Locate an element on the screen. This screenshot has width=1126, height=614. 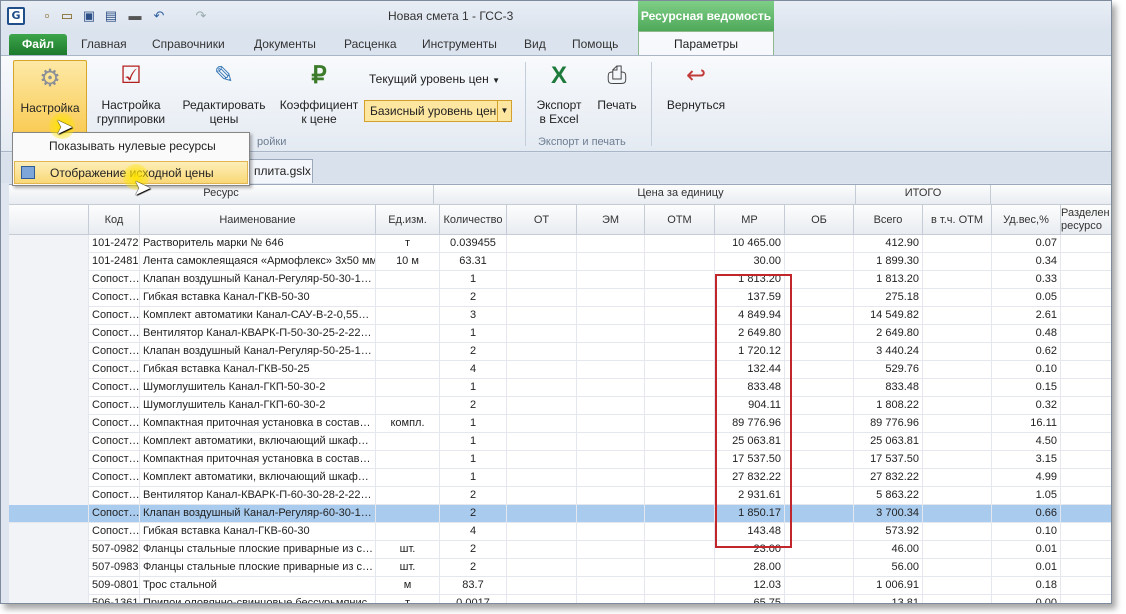
tab-documents: Документы is located at coordinates (285, 44).